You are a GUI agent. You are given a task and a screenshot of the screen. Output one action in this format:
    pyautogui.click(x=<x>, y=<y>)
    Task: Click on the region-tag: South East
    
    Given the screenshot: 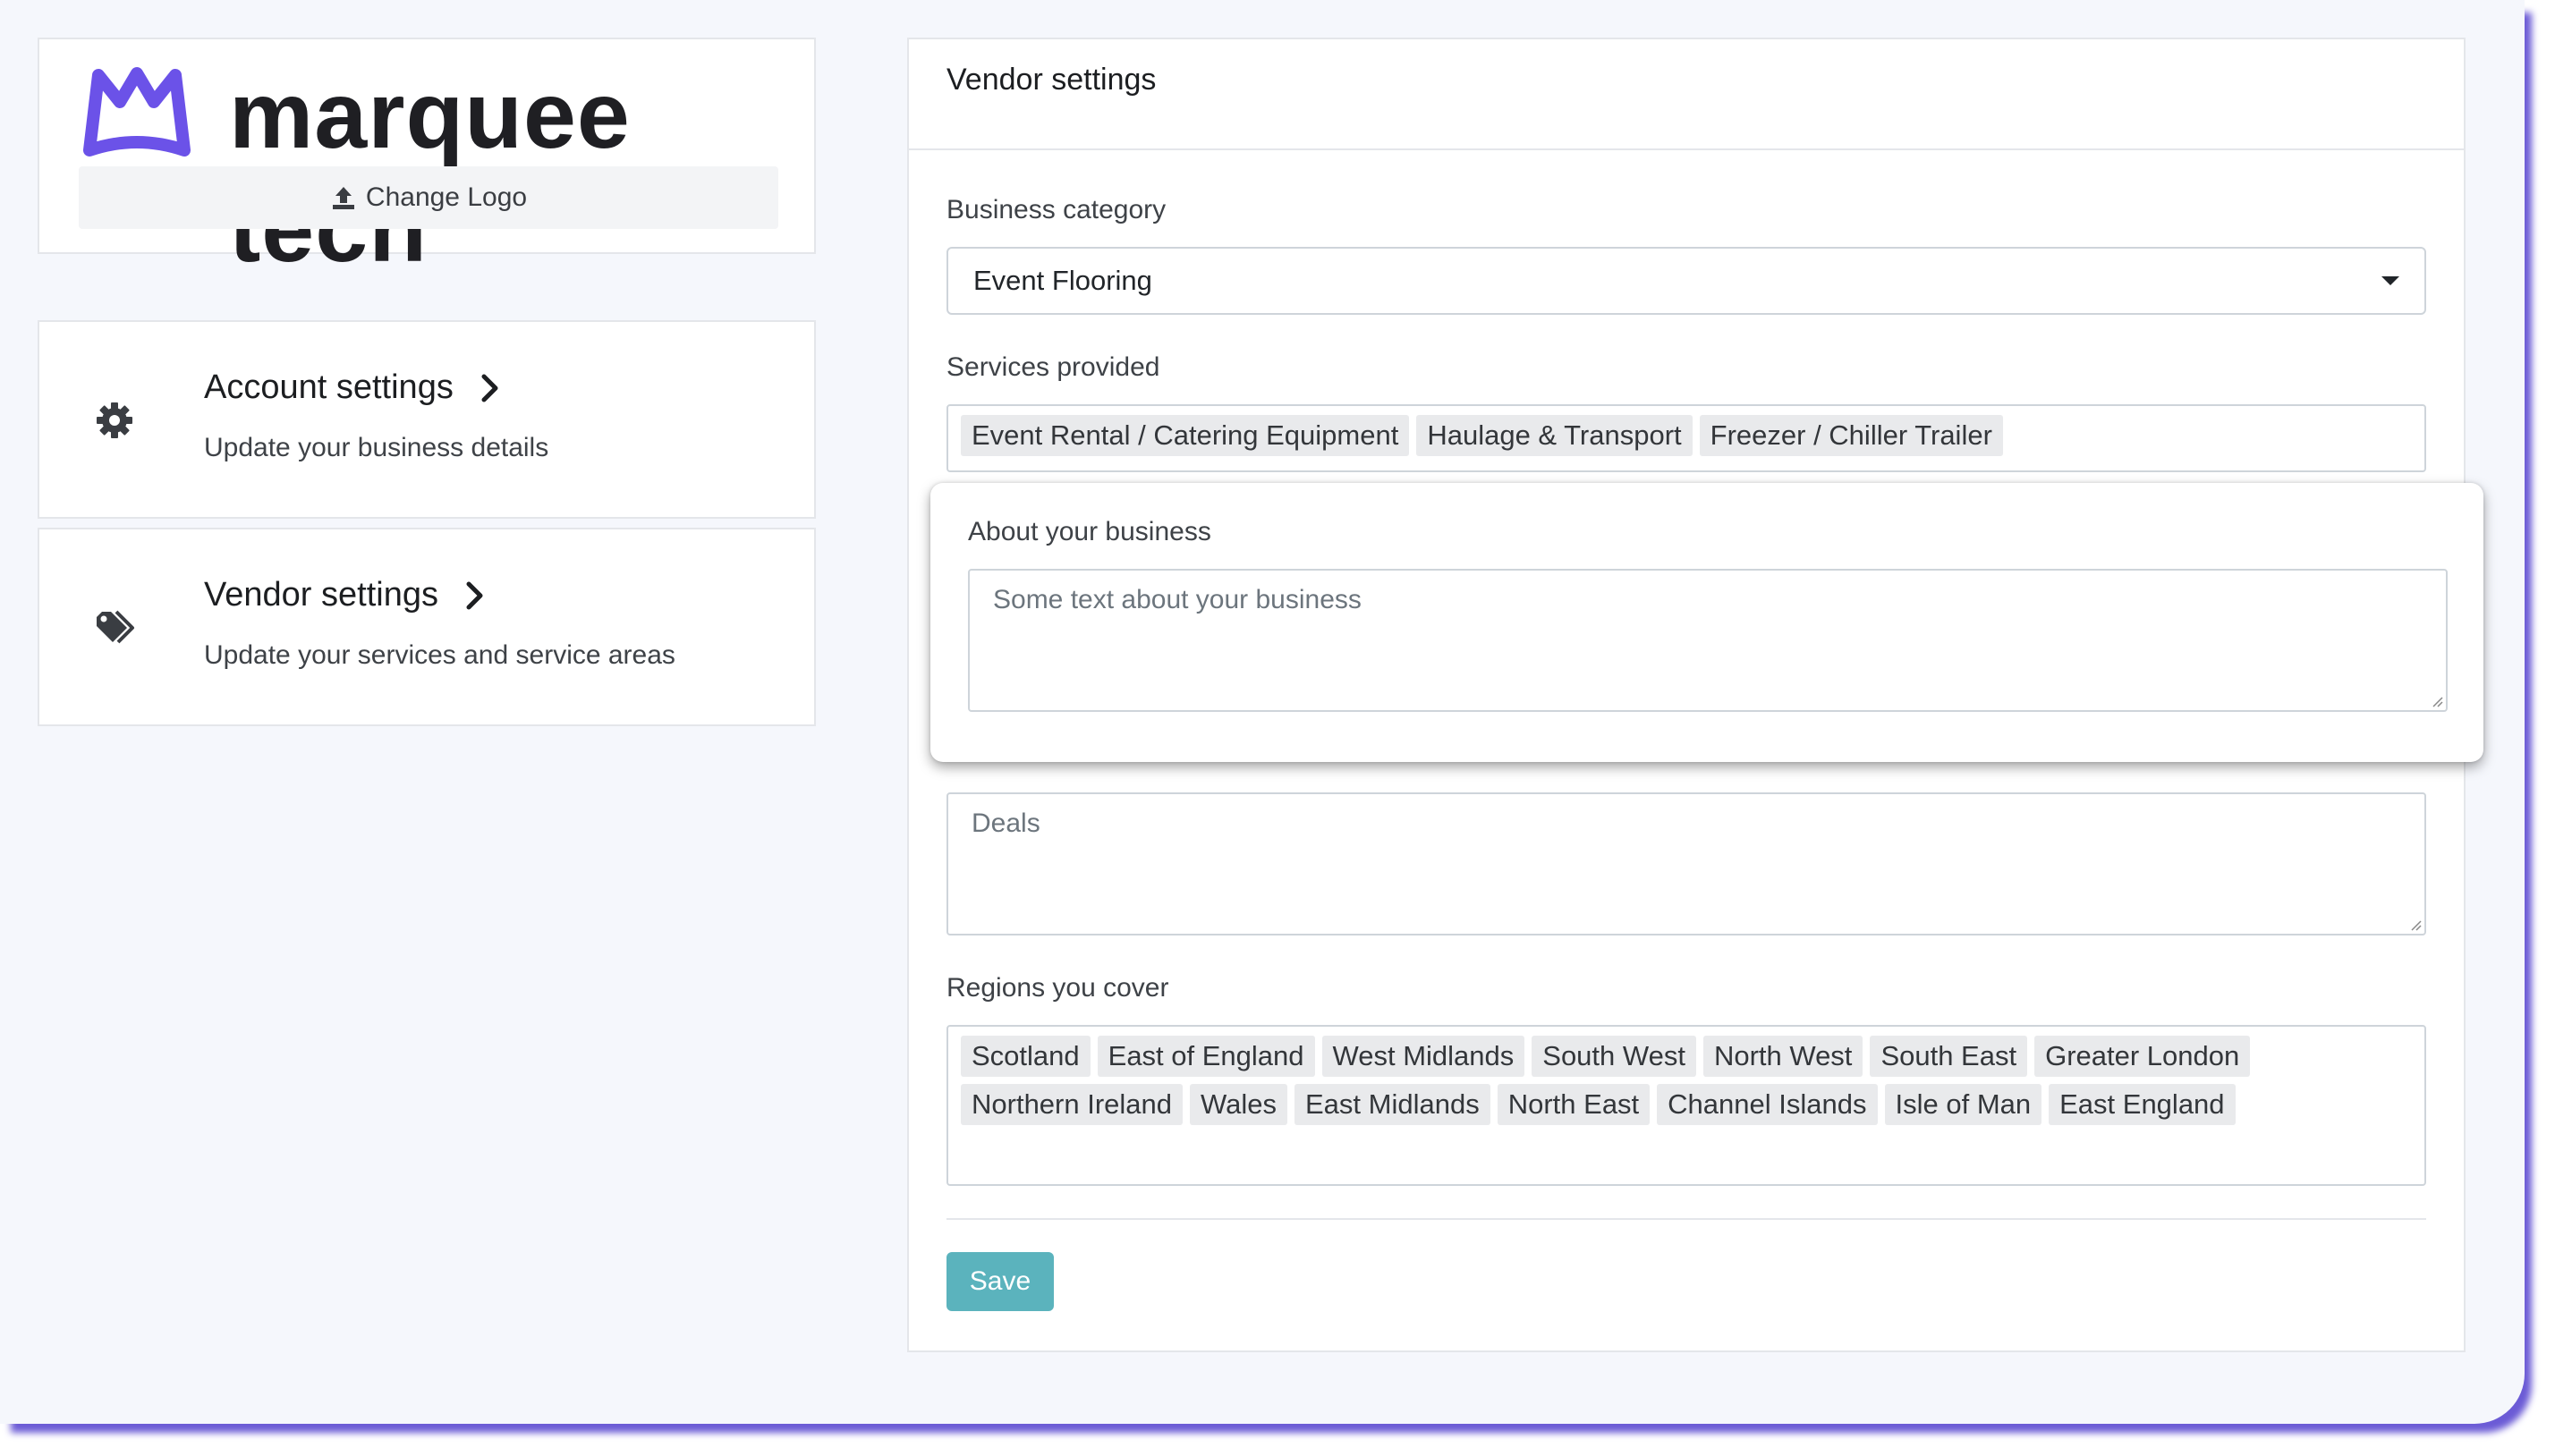 What is the action you would take?
    pyautogui.click(x=1949, y=1056)
    